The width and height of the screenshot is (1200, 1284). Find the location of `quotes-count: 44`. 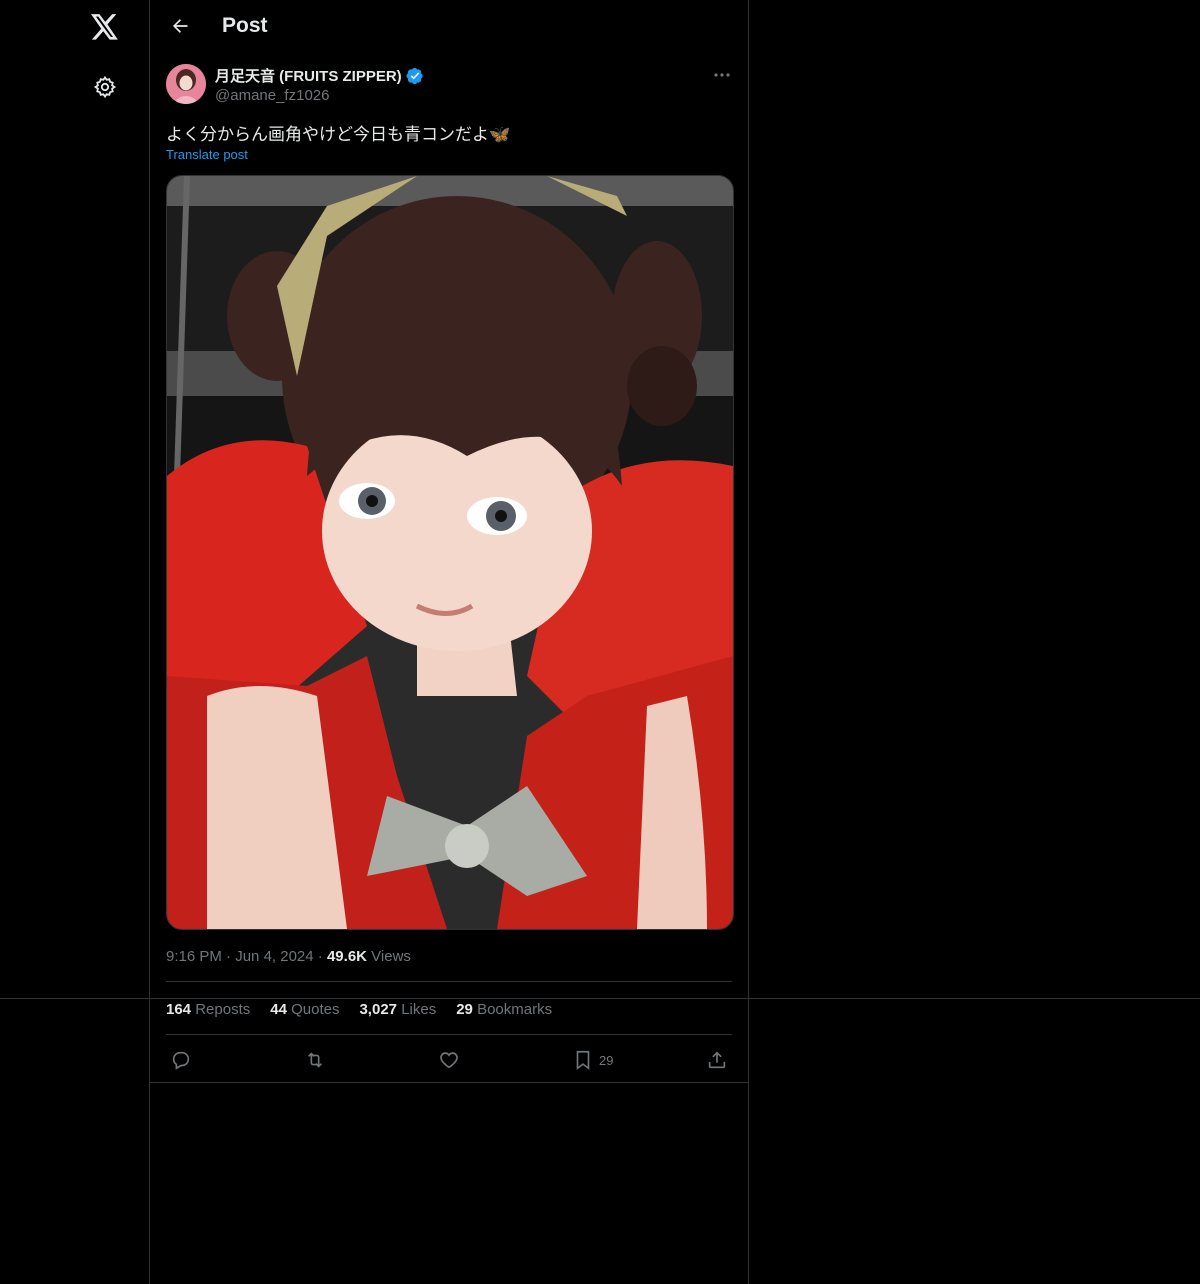

quotes-count: 44 is located at coordinates (278, 1009).